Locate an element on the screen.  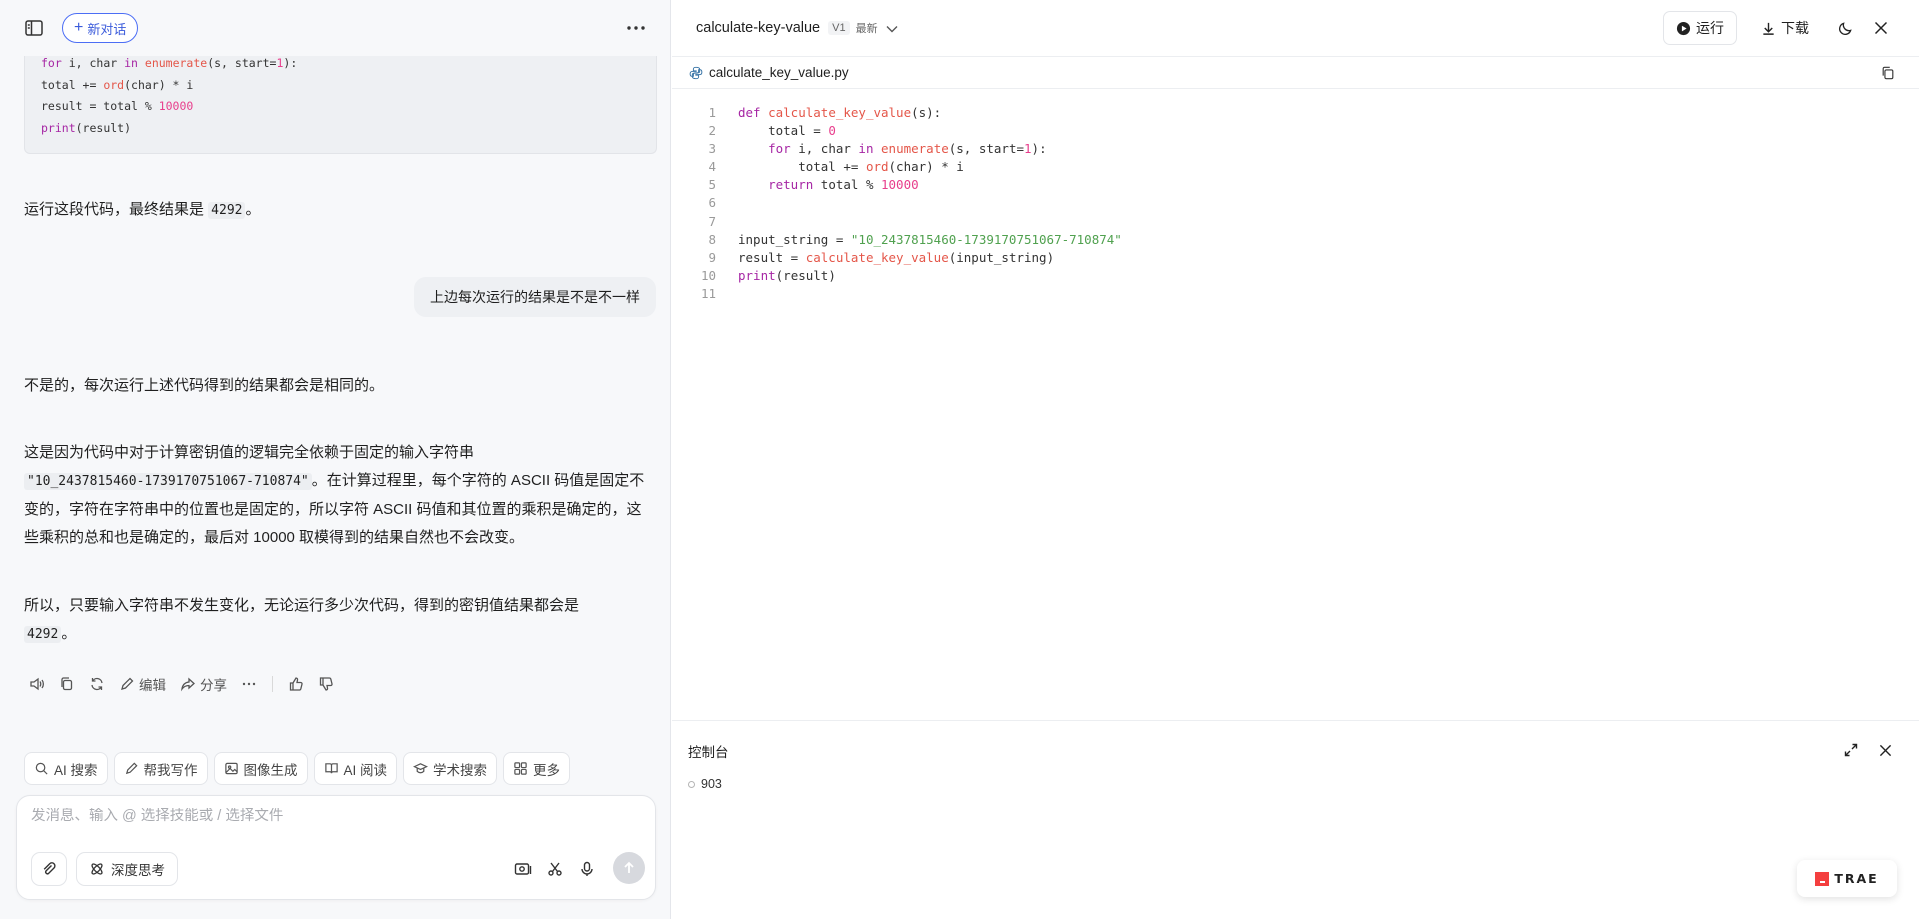
ai-search-icon is located at coordinates (41, 768).